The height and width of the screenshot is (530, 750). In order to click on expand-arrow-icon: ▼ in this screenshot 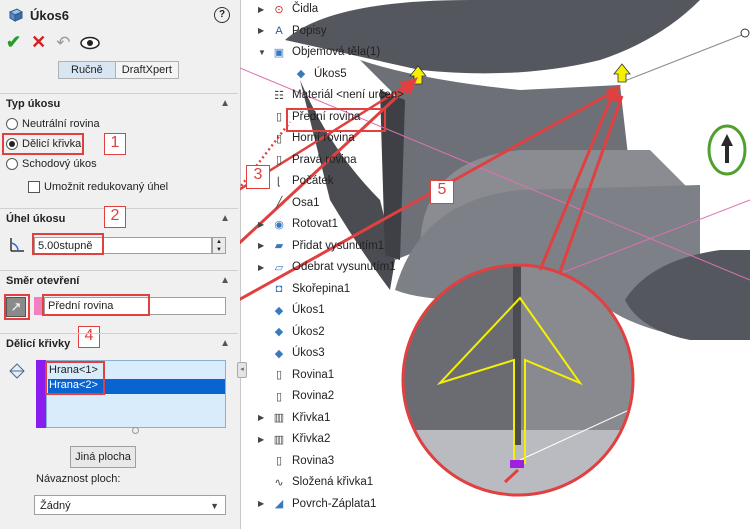, I will do `click(264, 52)`.